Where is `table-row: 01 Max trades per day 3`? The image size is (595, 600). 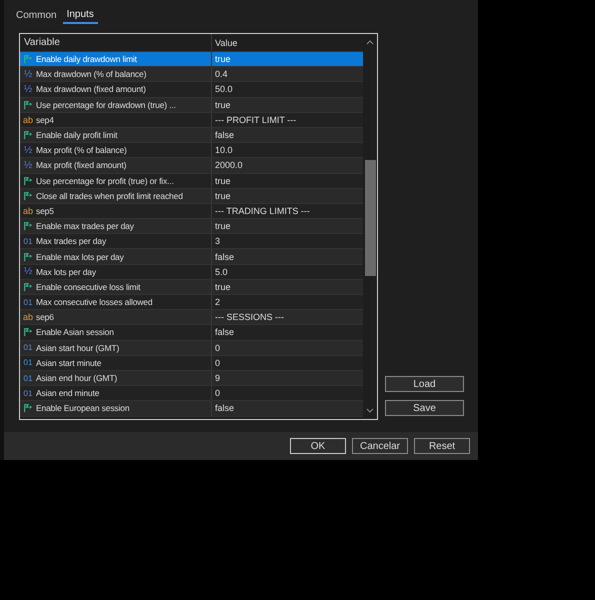 table-row: 01 Max trades per day 3 is located at coordinates (191, 242).